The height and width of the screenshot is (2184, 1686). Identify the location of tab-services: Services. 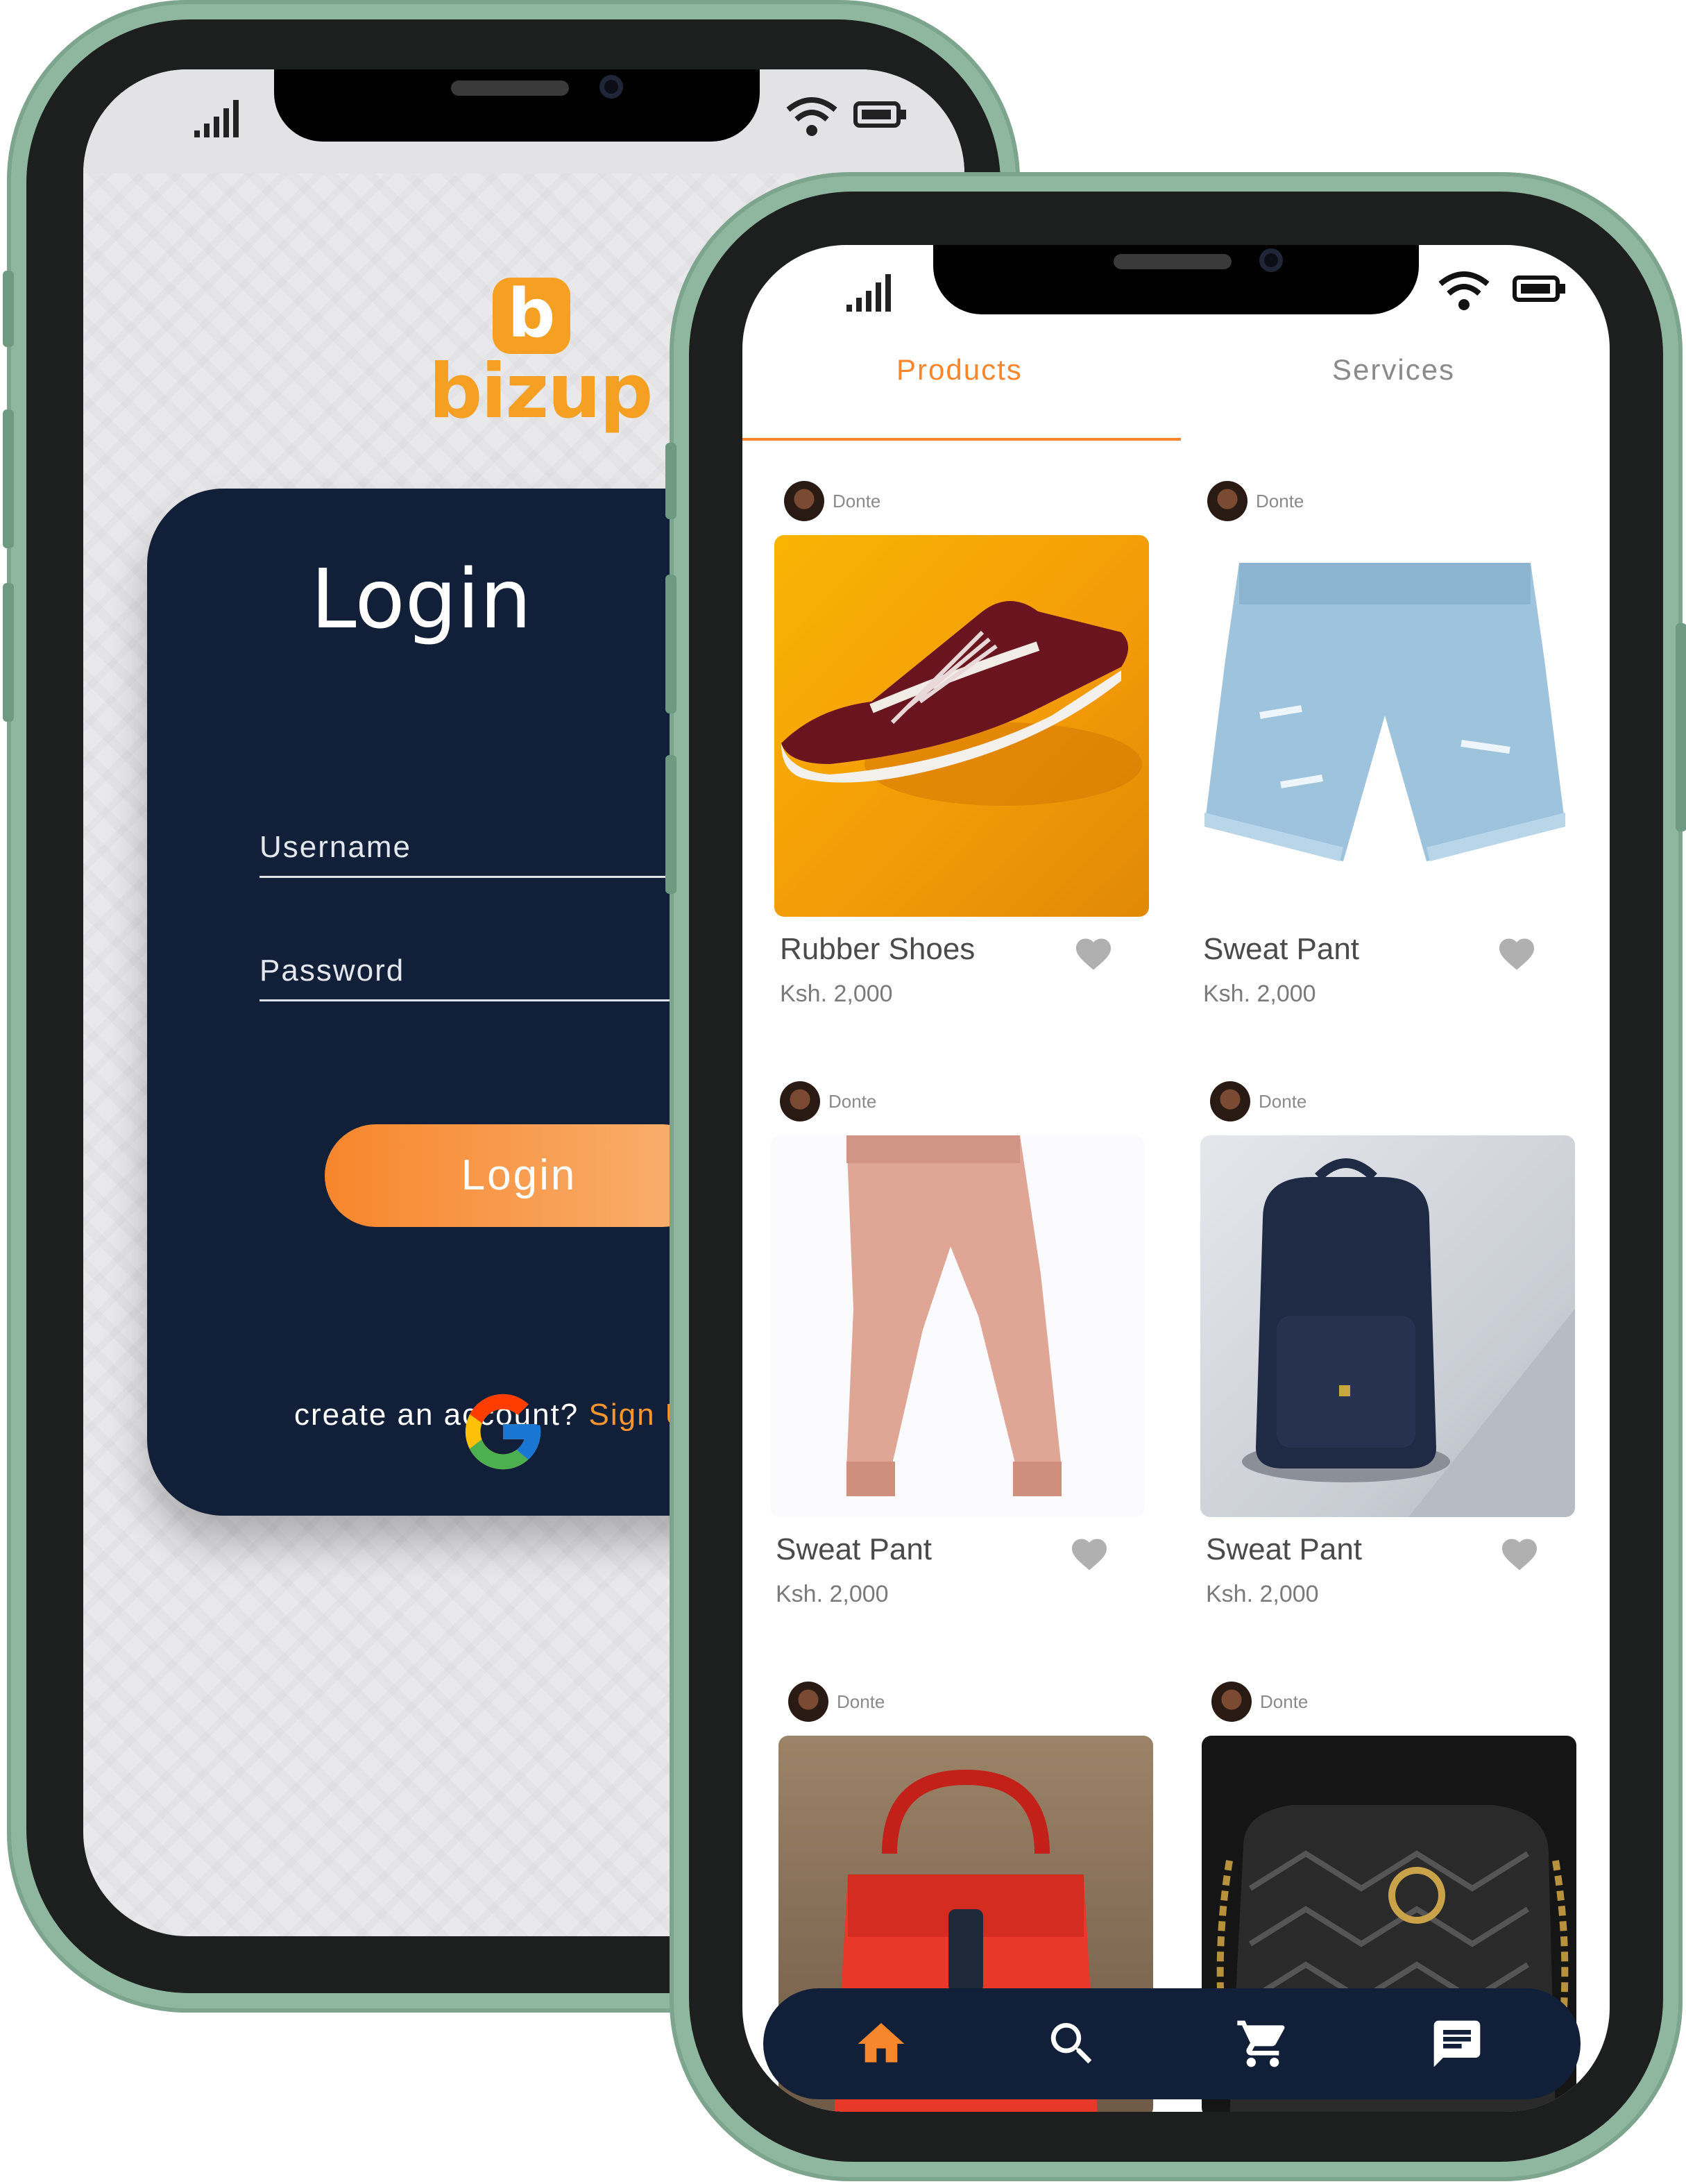
(1393, 370).